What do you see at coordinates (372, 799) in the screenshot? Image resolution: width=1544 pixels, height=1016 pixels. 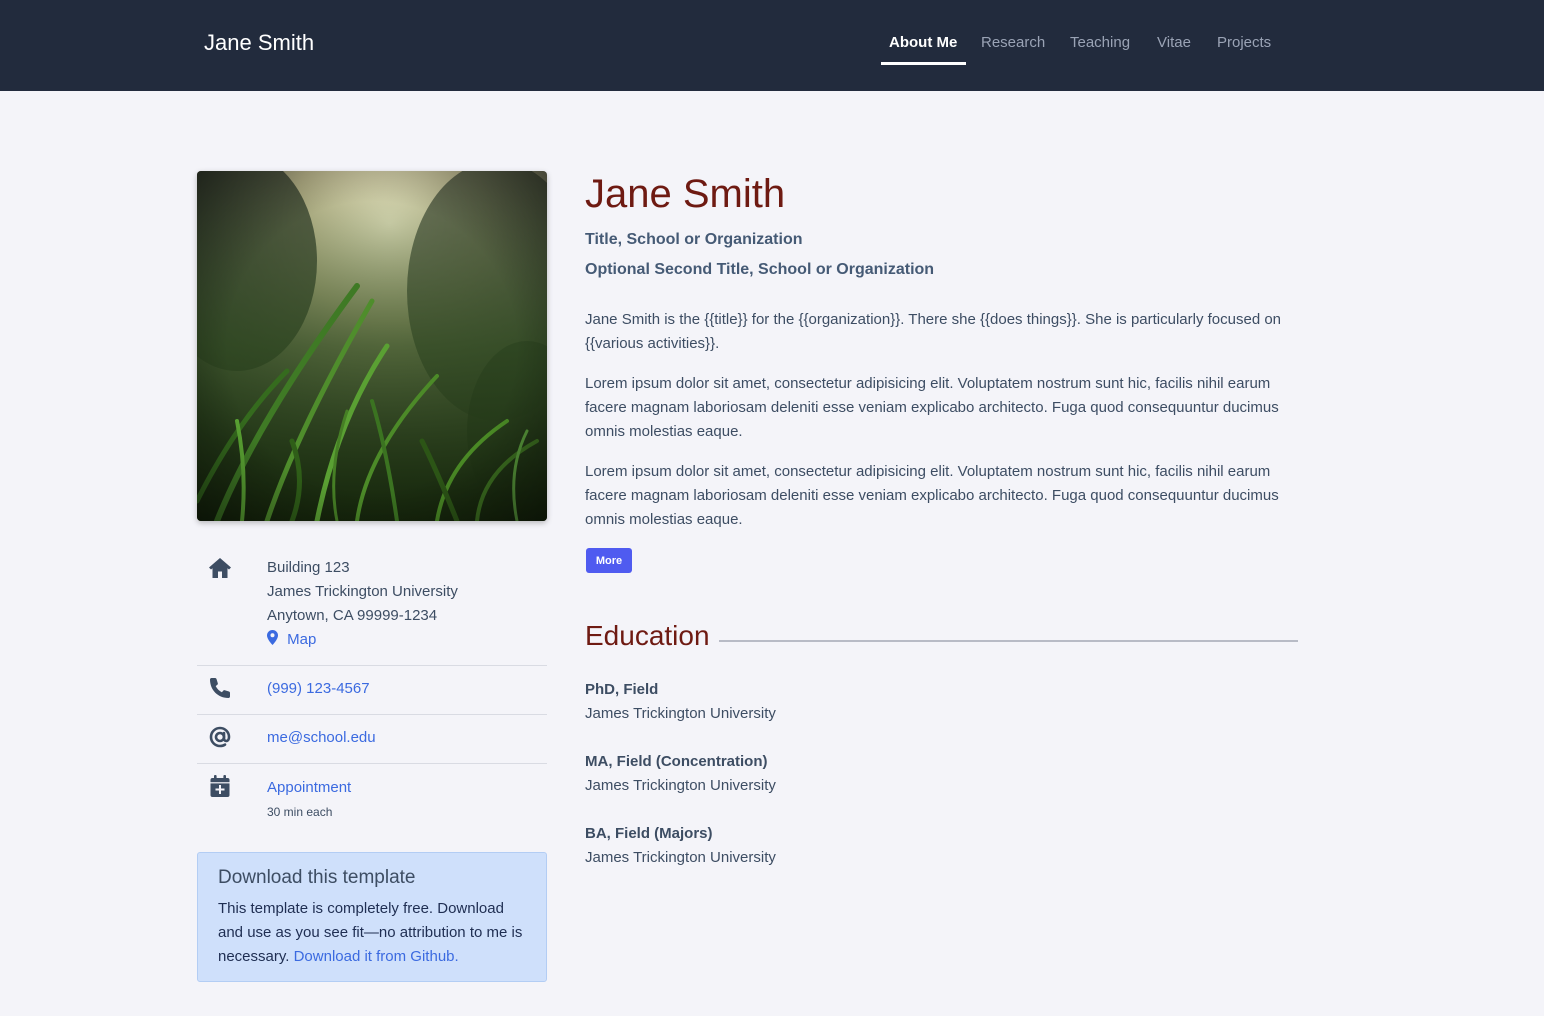 I see `appointment-row: Appointment 30 min each` at bounding box center [372, 799].